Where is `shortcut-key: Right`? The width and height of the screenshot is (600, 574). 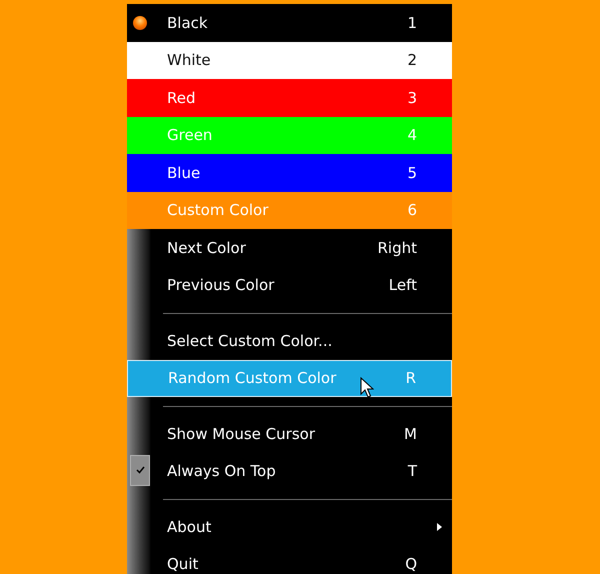
shortcut-key: Right is located at coordinates (397, 247).